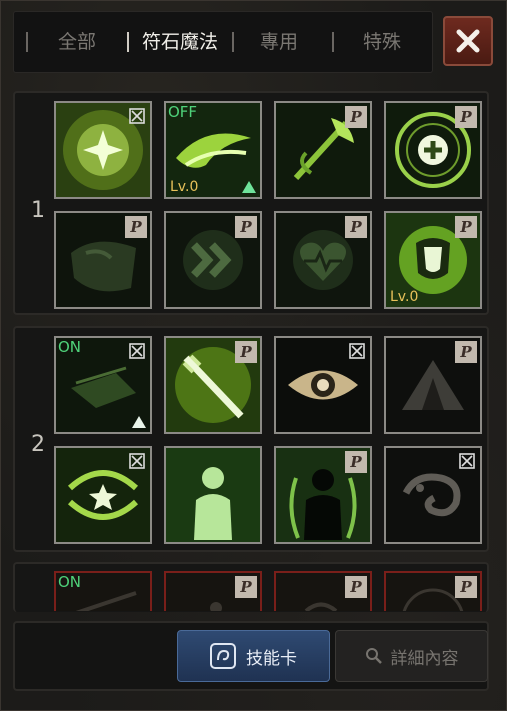 This screenshot has height=711, width=507. I want to click on tab-special: 特殊, so click(382, 42).